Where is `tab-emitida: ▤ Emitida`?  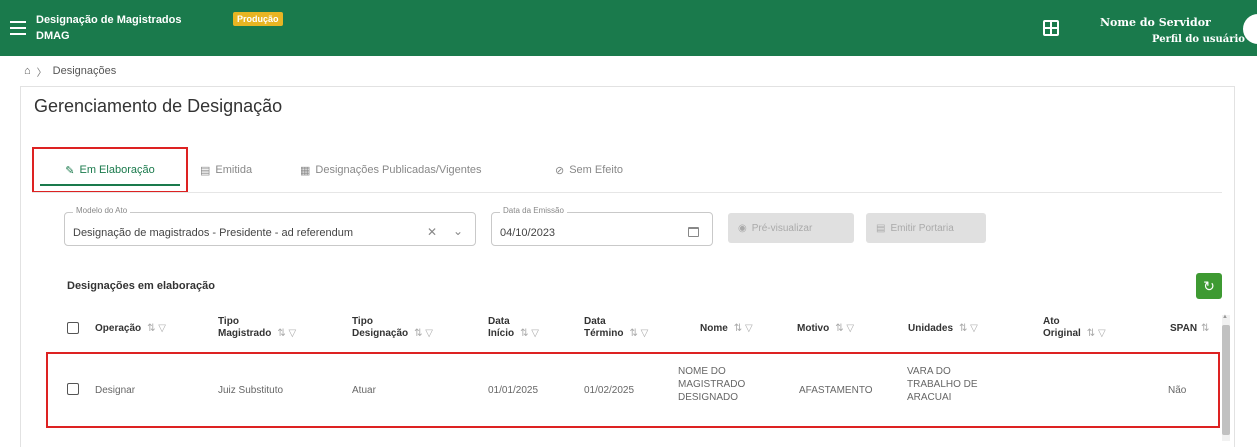
tab-emitida: ▤ Emitida is located at coordinates (226, 170).